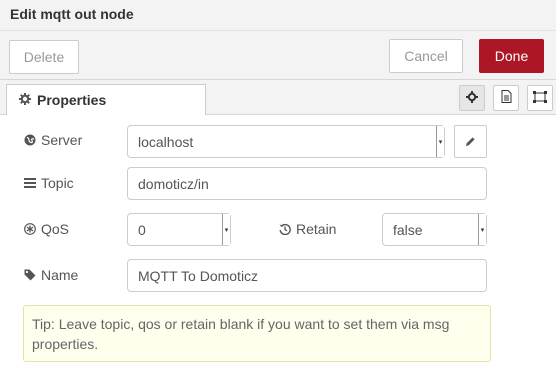  Describe the element at coordinates (198, 275) in the screenshot. I see `name-value: MQTT To Domoticz` at that location.